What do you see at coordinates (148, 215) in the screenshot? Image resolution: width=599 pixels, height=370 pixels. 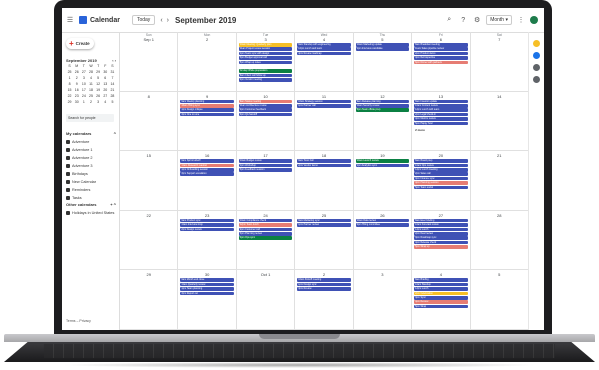 I see `day-number: 22` at bounding box center [148, 215].